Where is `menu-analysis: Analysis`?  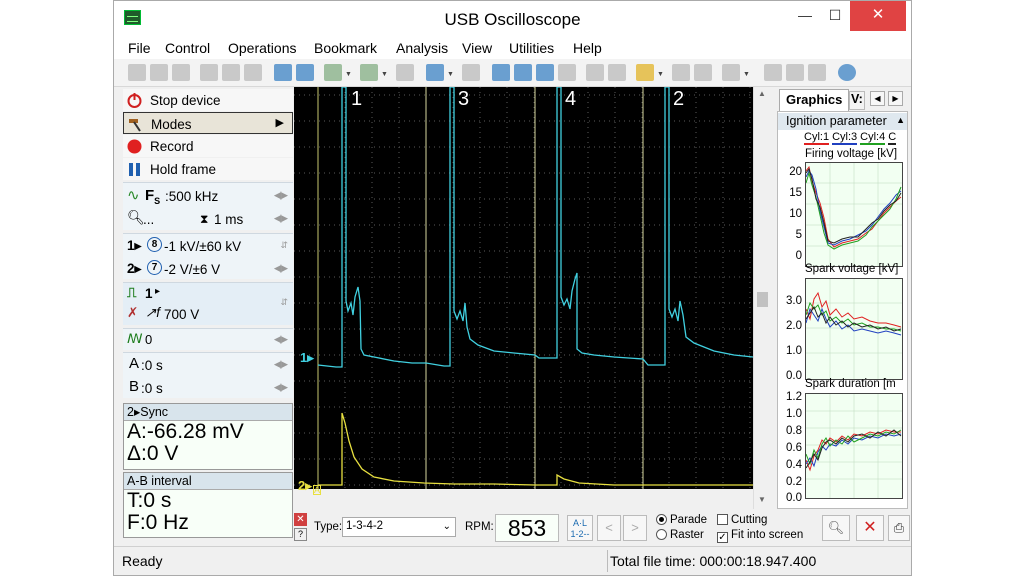 menu-analysis: Analysis is located at coordinates (422, 48).